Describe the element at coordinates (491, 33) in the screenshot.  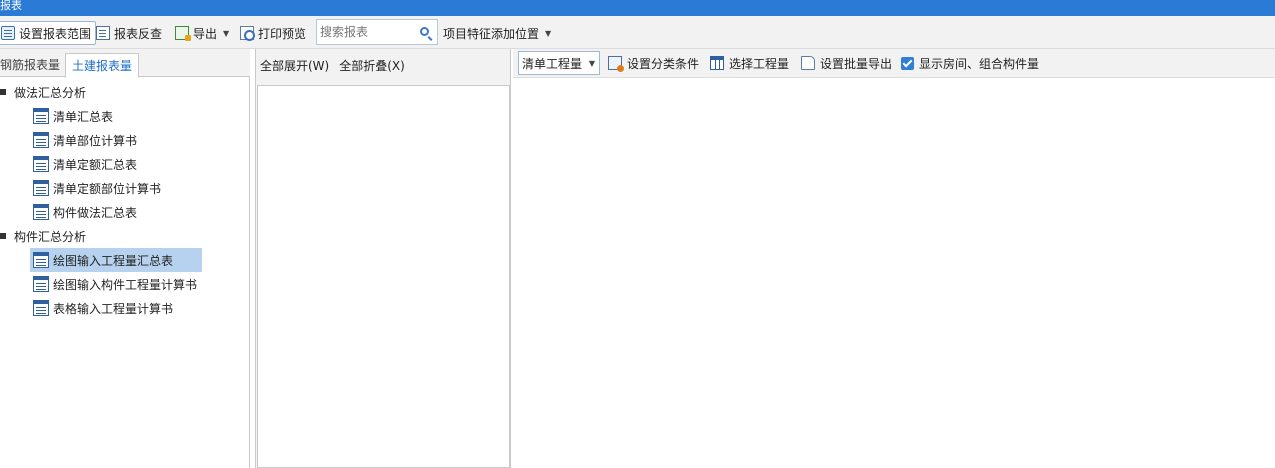
I see `feature-position-label: 项目特征添加位置` at that location.